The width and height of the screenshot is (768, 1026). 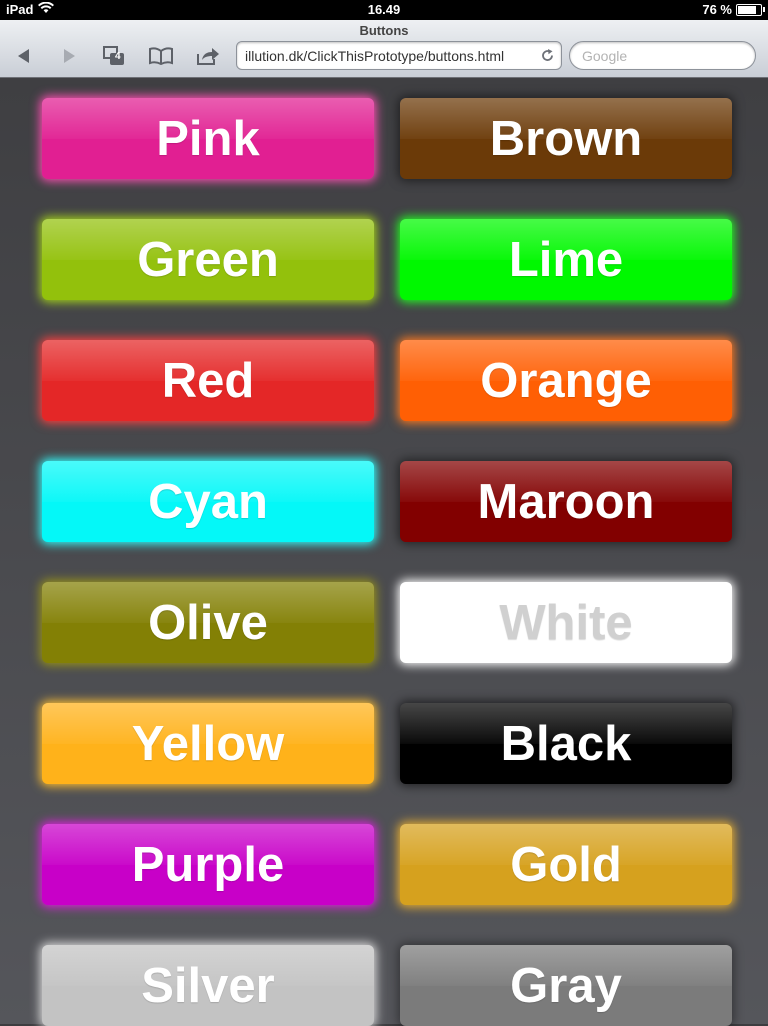 I want to click on olive-button-label: Olive, so click(x=208, y=622).